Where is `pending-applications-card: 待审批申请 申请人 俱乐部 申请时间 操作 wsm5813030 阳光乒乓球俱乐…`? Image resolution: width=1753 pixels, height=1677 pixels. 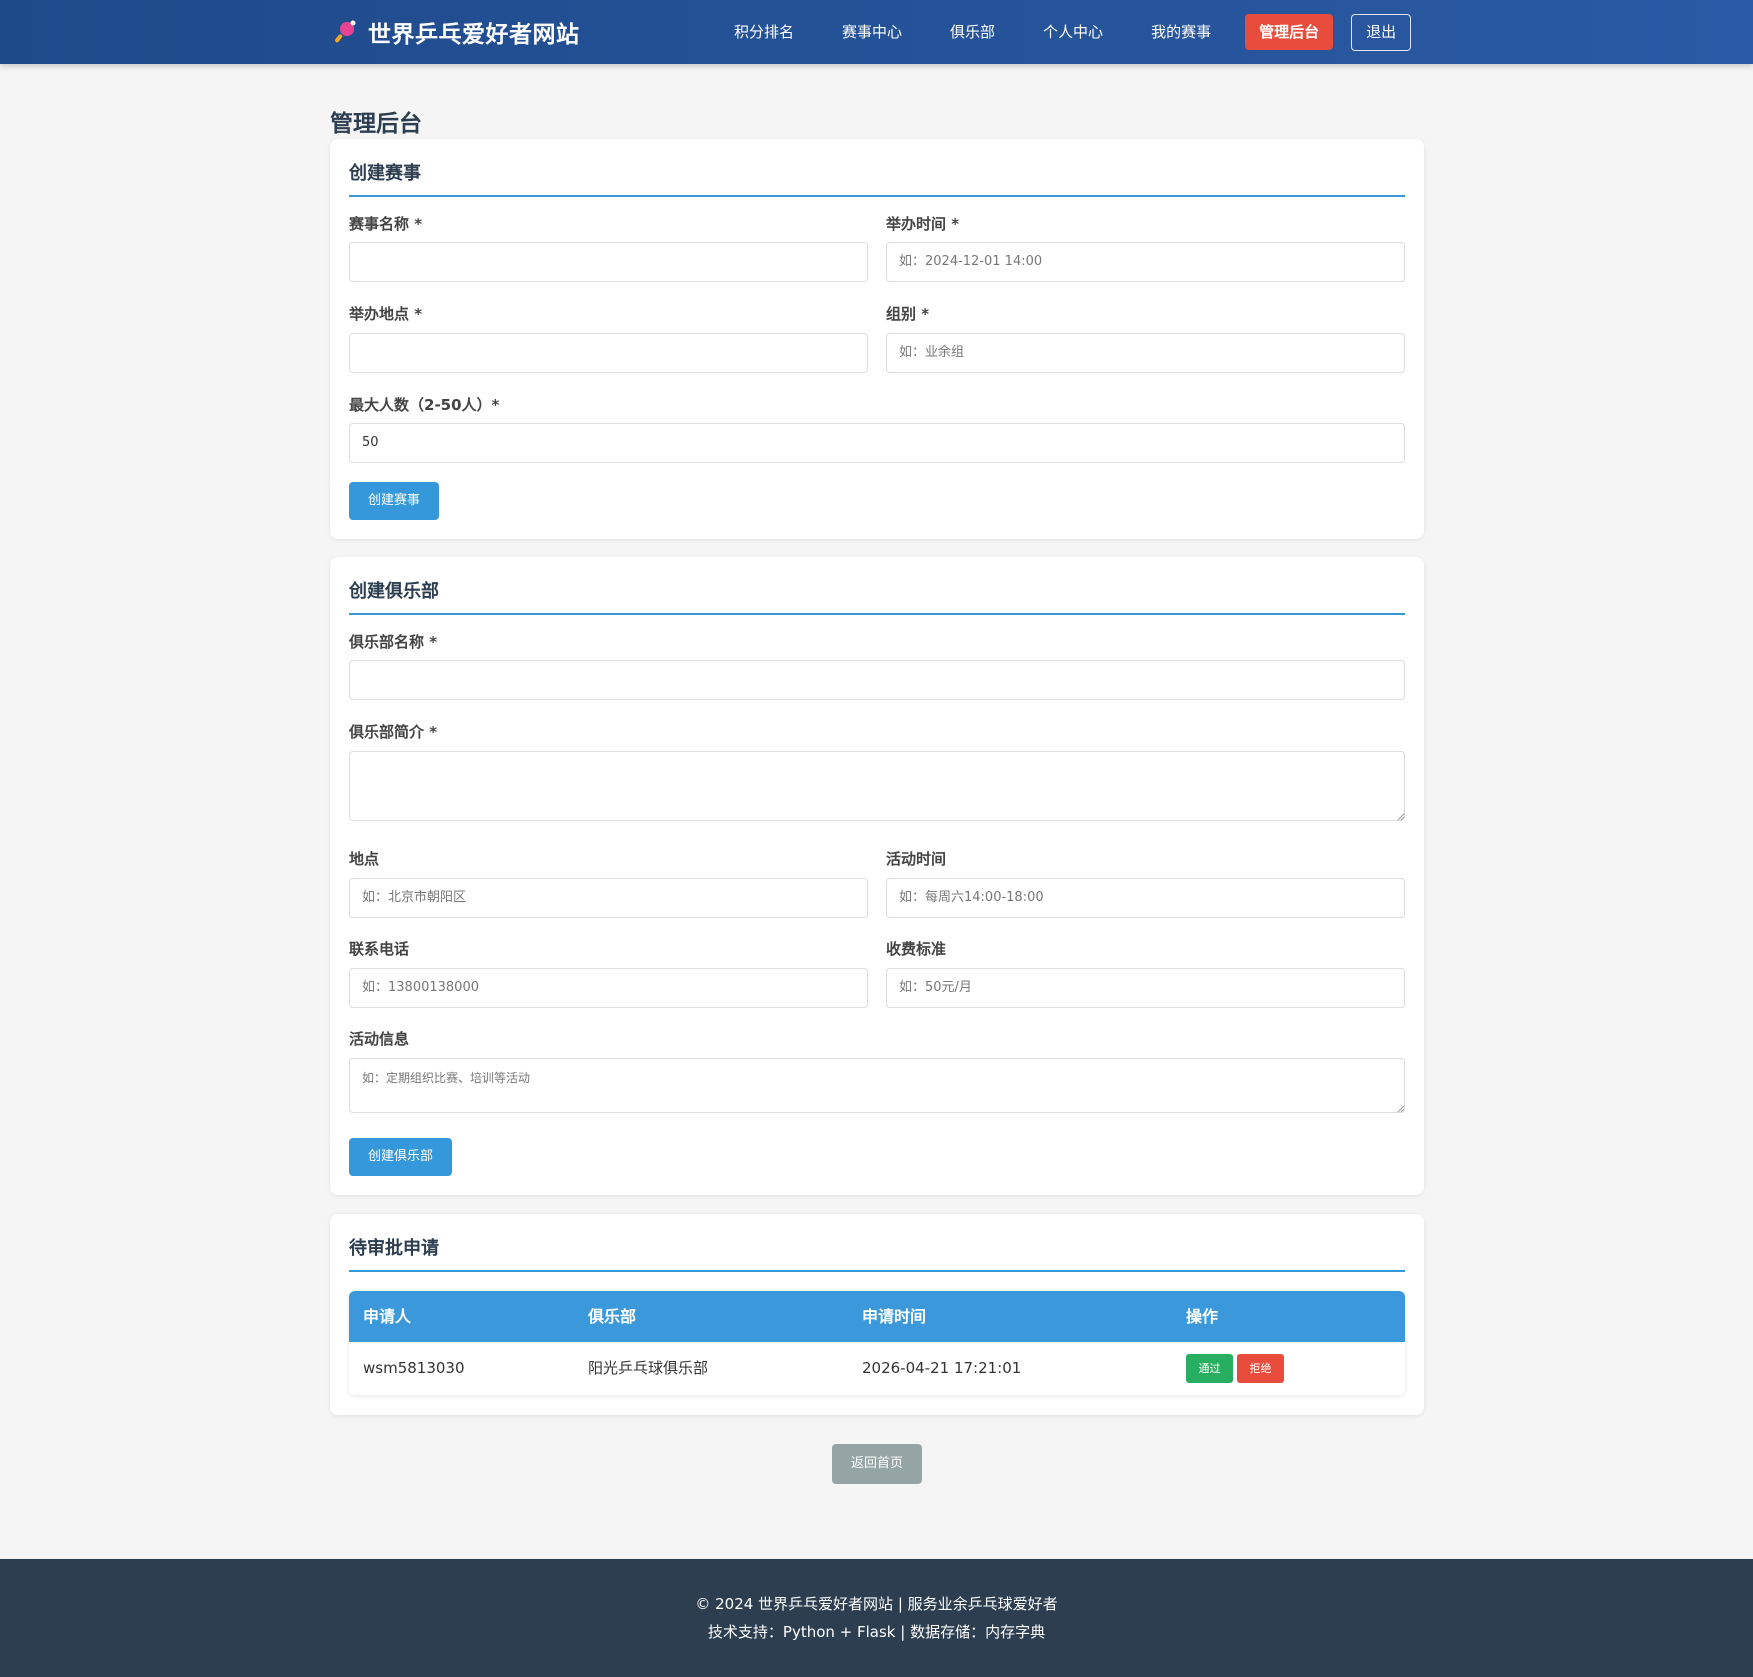 pending-applications-card: 待审批申请 申请人 俱乐部 申请时间 操作 wsm5813030 阳光乒乓球俱乐… is located at coordinates (877, 1314).